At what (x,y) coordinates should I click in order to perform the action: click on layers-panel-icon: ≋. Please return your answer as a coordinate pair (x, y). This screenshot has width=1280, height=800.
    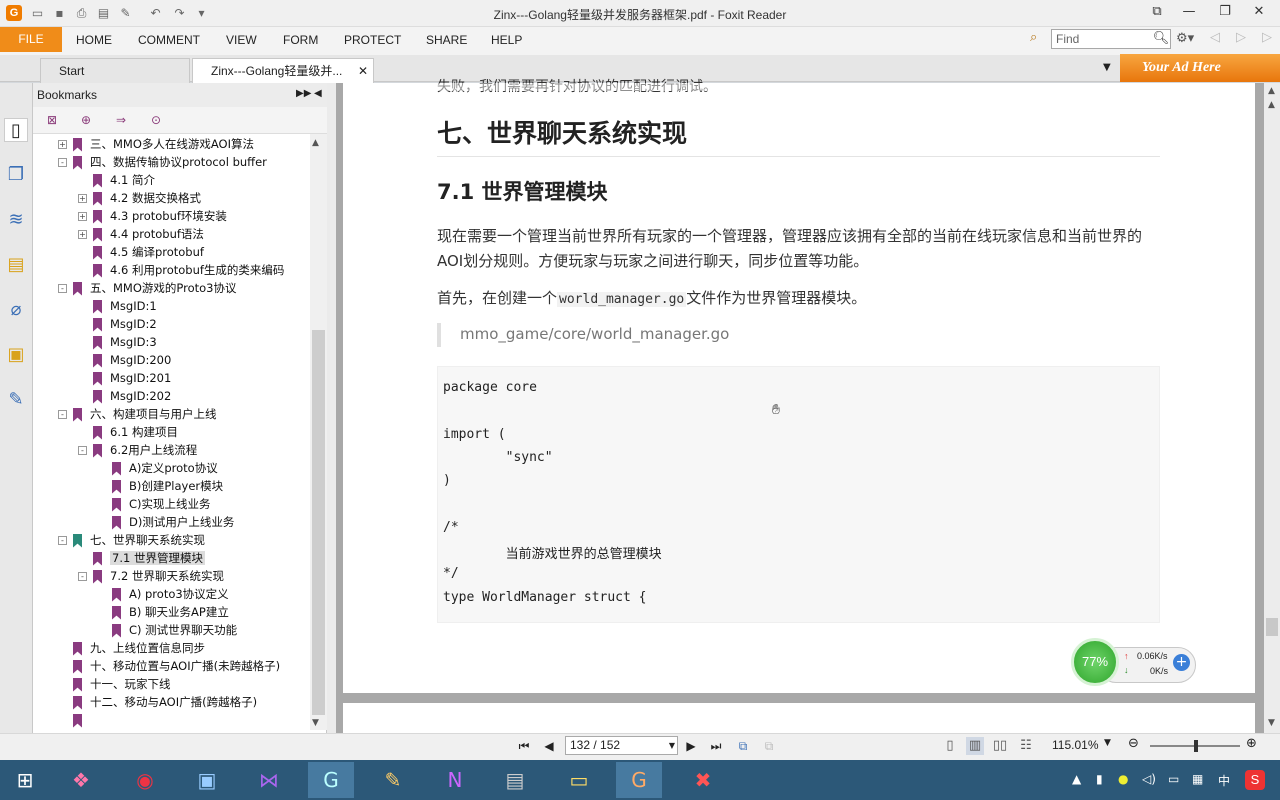
    Looking at the image, I should click on (16, 220).